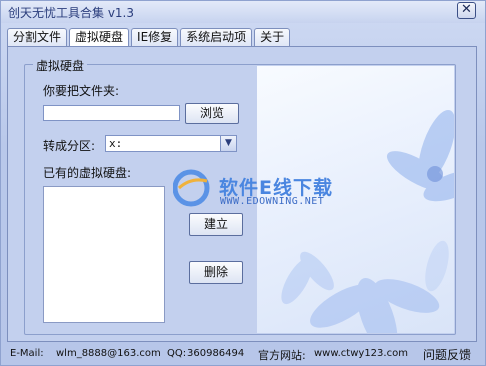  What do you see at coordinates (243, 12) in the screenshot?
I see `title-bar: 创天无忧工具合集 v1.3 ✕` at bounding box center [243, 12].